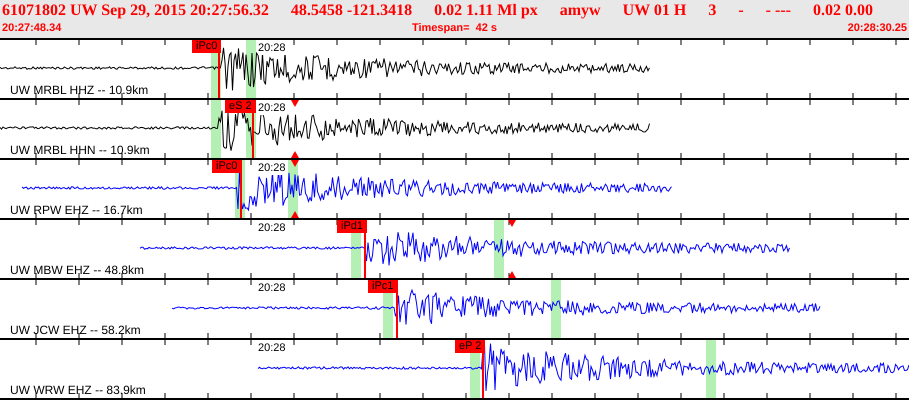 This screenshot has width=909, height=400. What do you see at coordinates (383, 286) in the screenshot?
I see `pick-label: iPc1` at bounding box center [383, 286].